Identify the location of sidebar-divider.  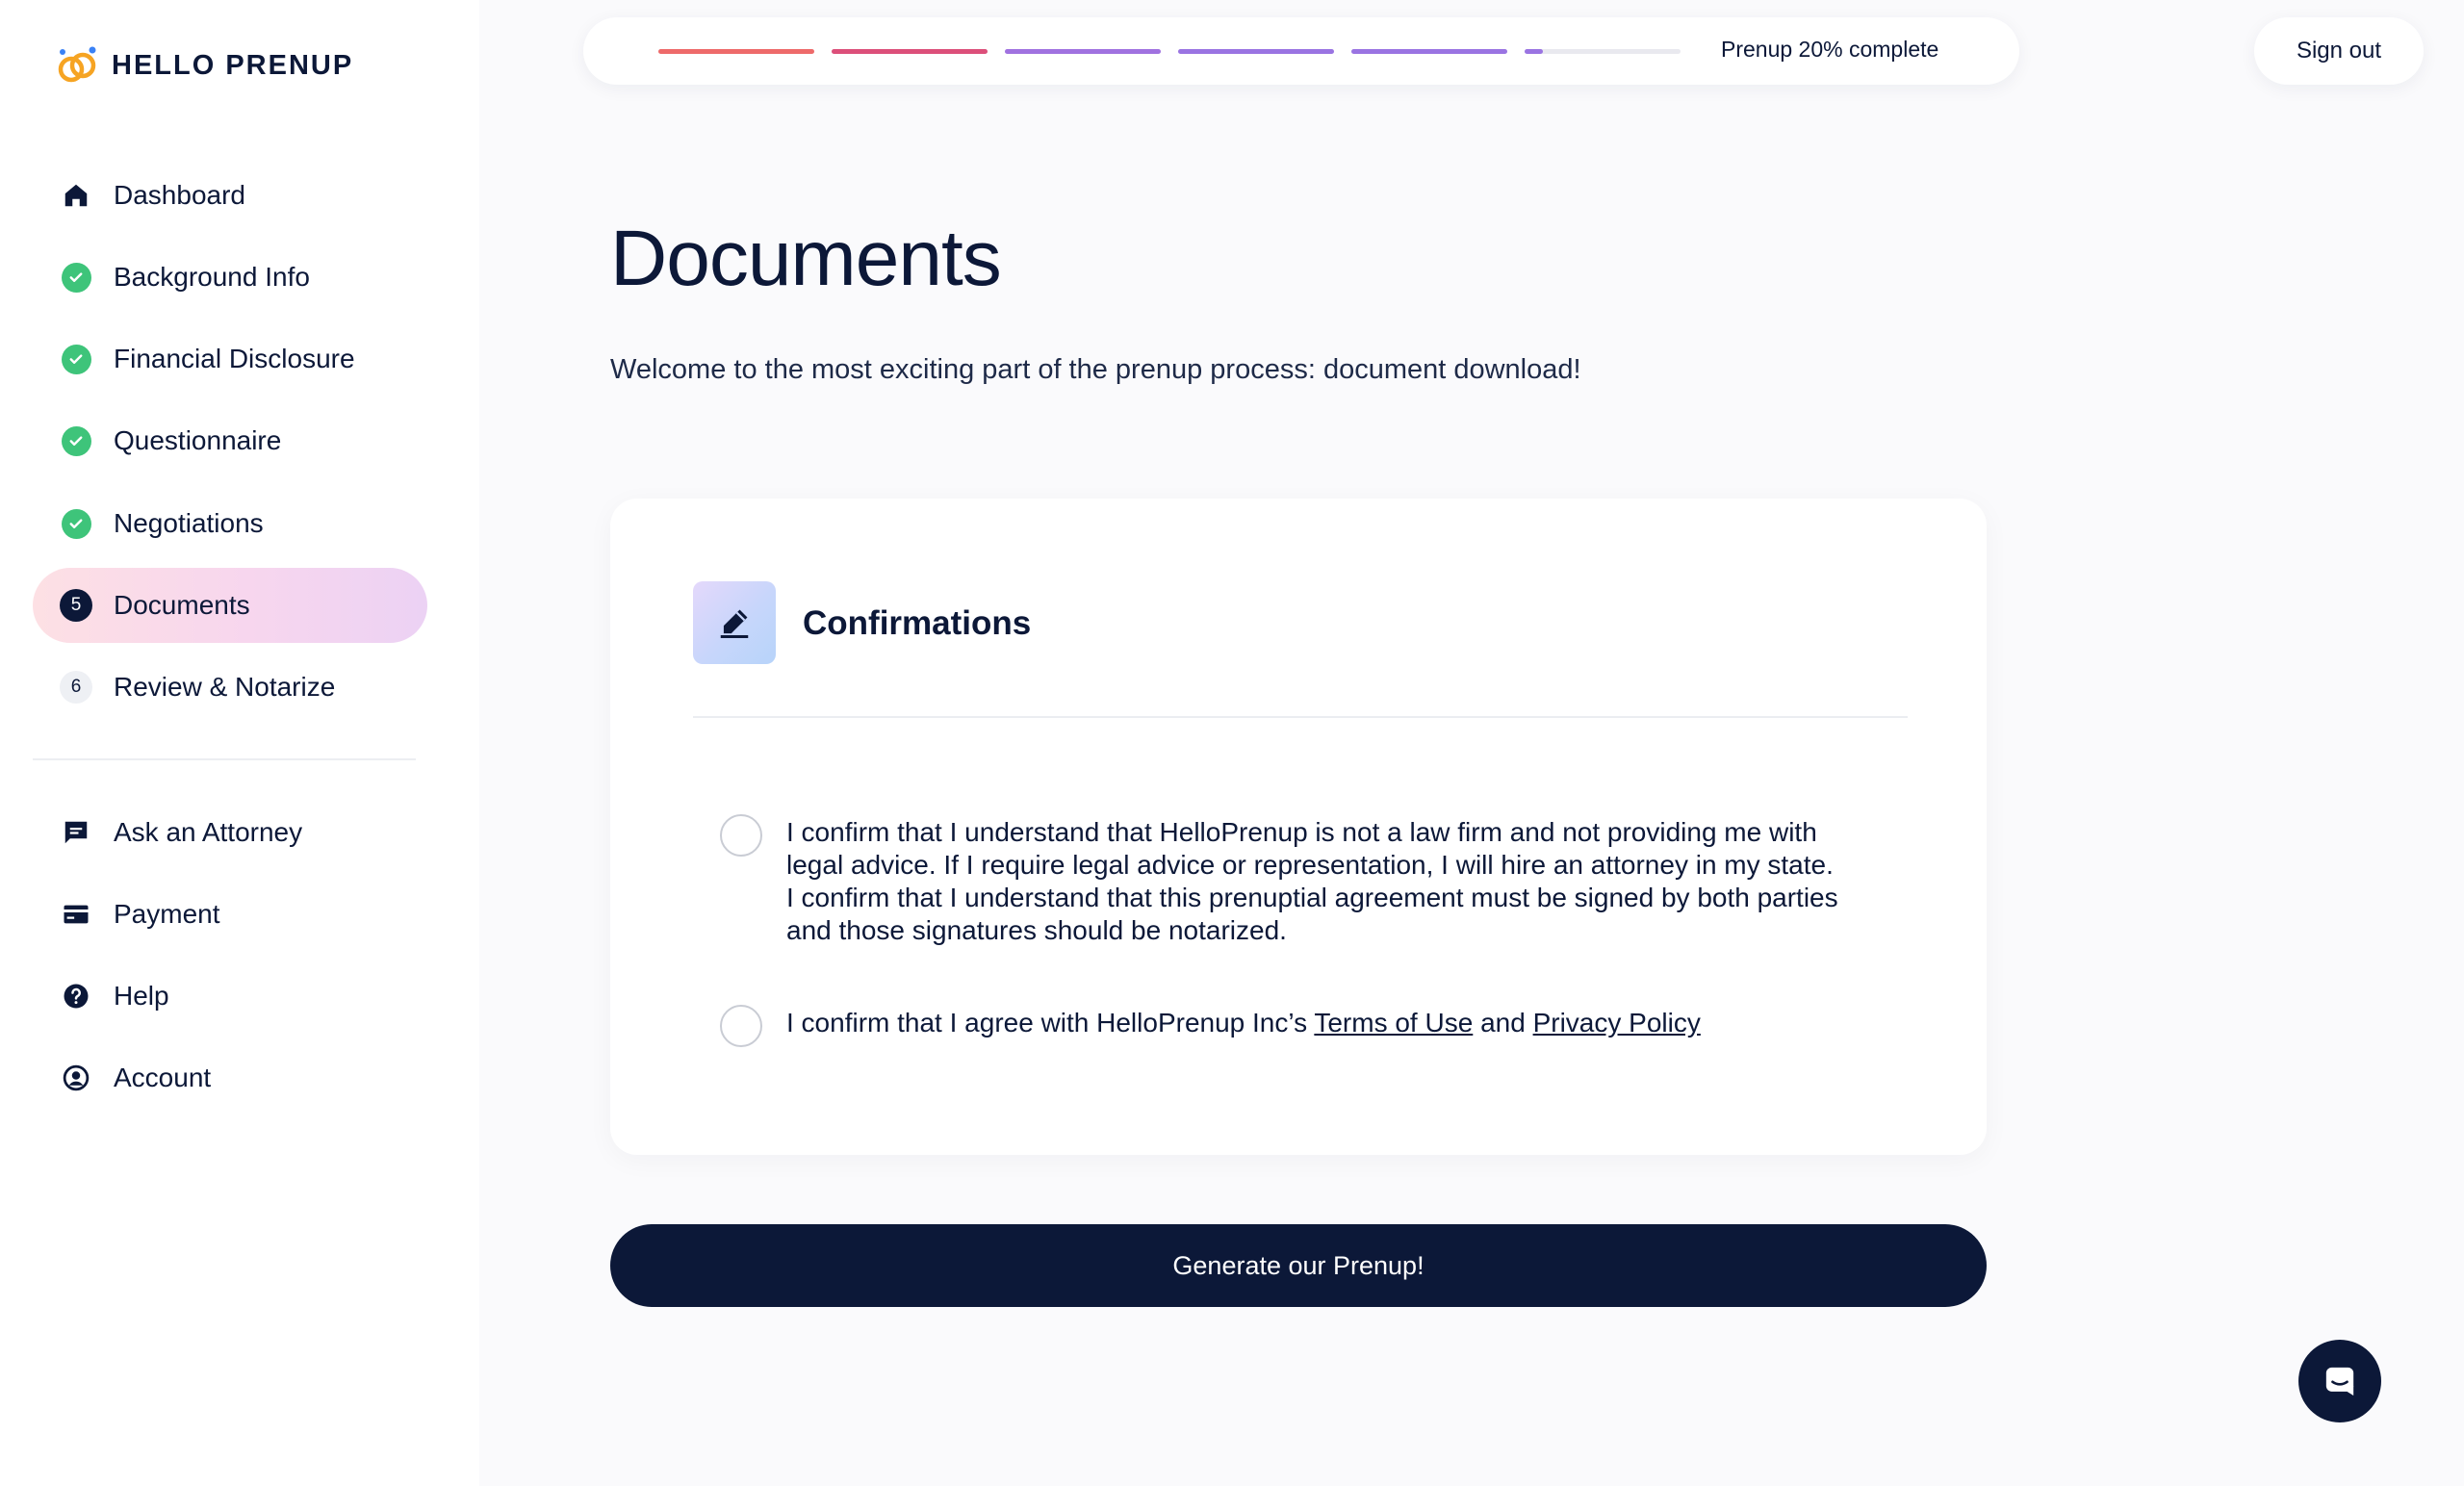
(224, 759).